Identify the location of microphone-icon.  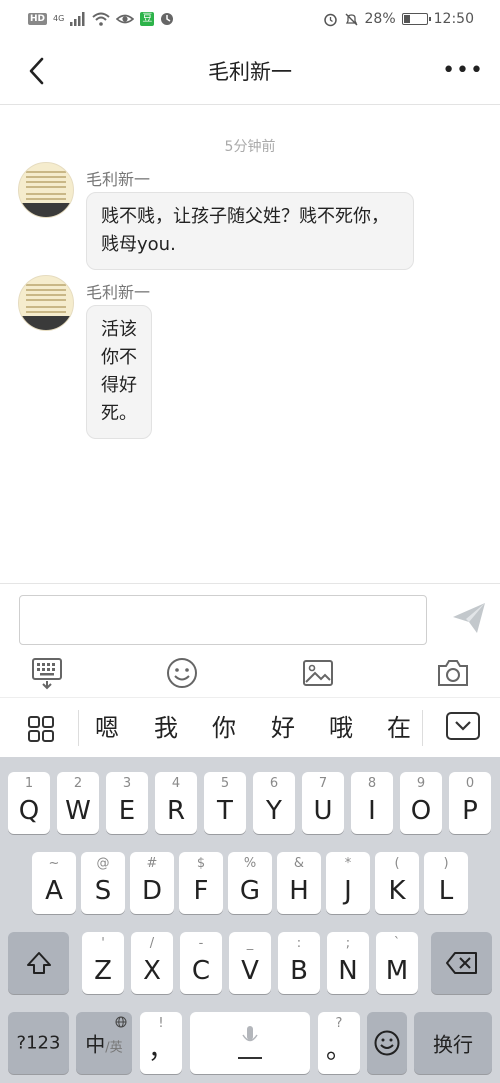
(250, 1042).